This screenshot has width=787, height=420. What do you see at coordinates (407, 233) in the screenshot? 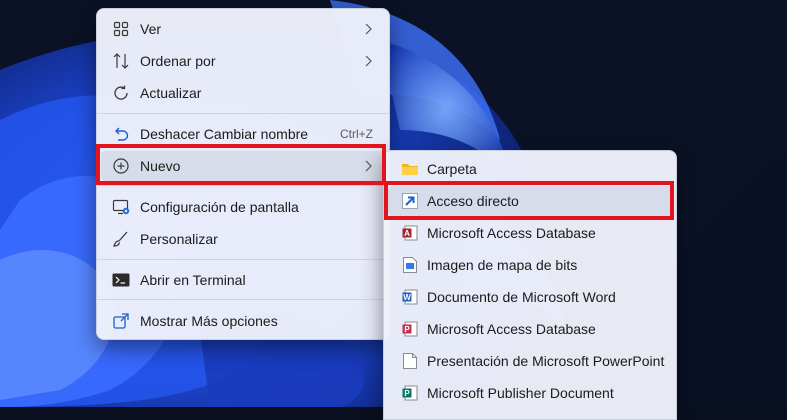
I see `svg-text: A` at bounding box center [407, 233].